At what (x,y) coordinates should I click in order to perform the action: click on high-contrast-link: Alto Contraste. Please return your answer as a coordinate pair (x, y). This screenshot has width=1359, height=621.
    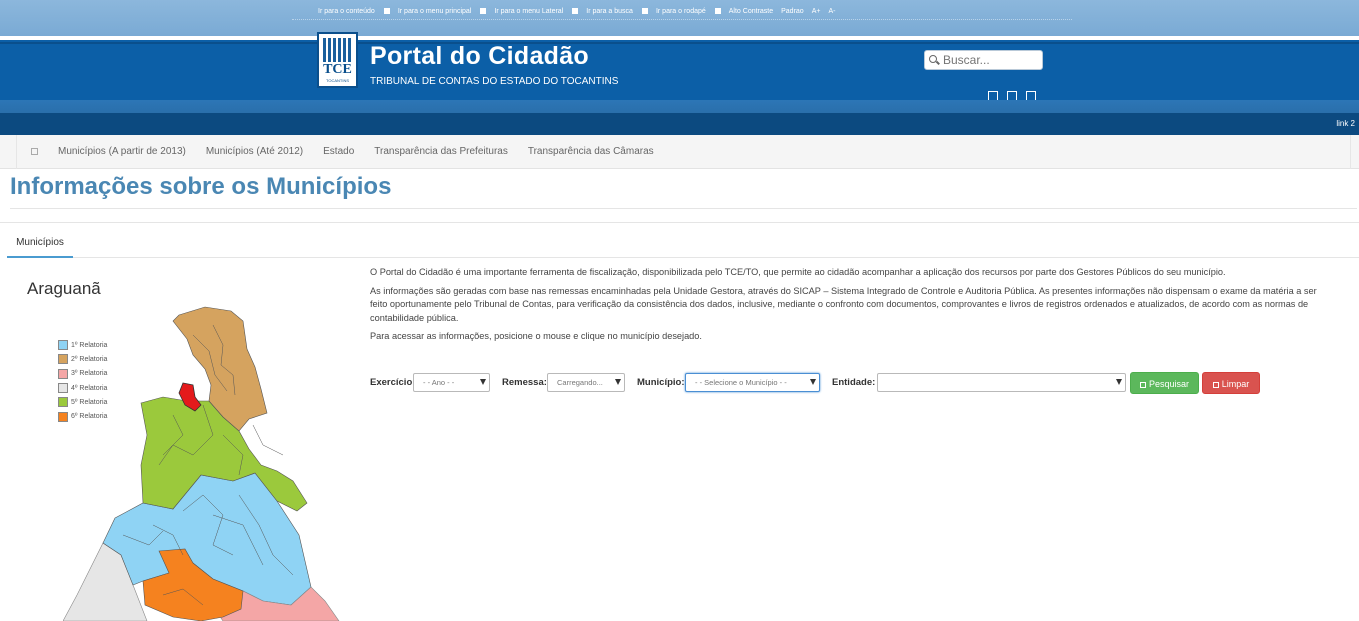
    Looking at the image, I should click on (751, 11).